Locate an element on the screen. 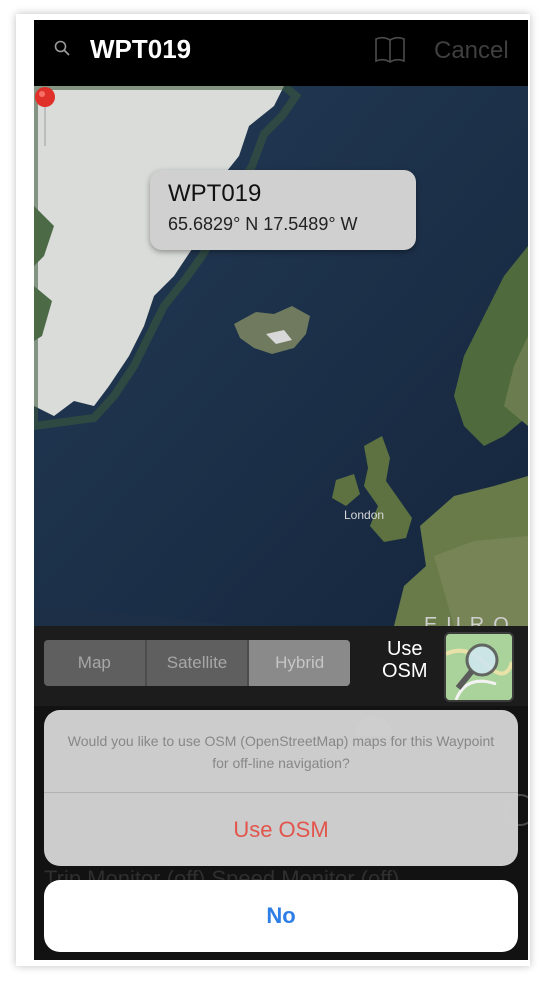  search-icon is located at coordinates (62, 48).